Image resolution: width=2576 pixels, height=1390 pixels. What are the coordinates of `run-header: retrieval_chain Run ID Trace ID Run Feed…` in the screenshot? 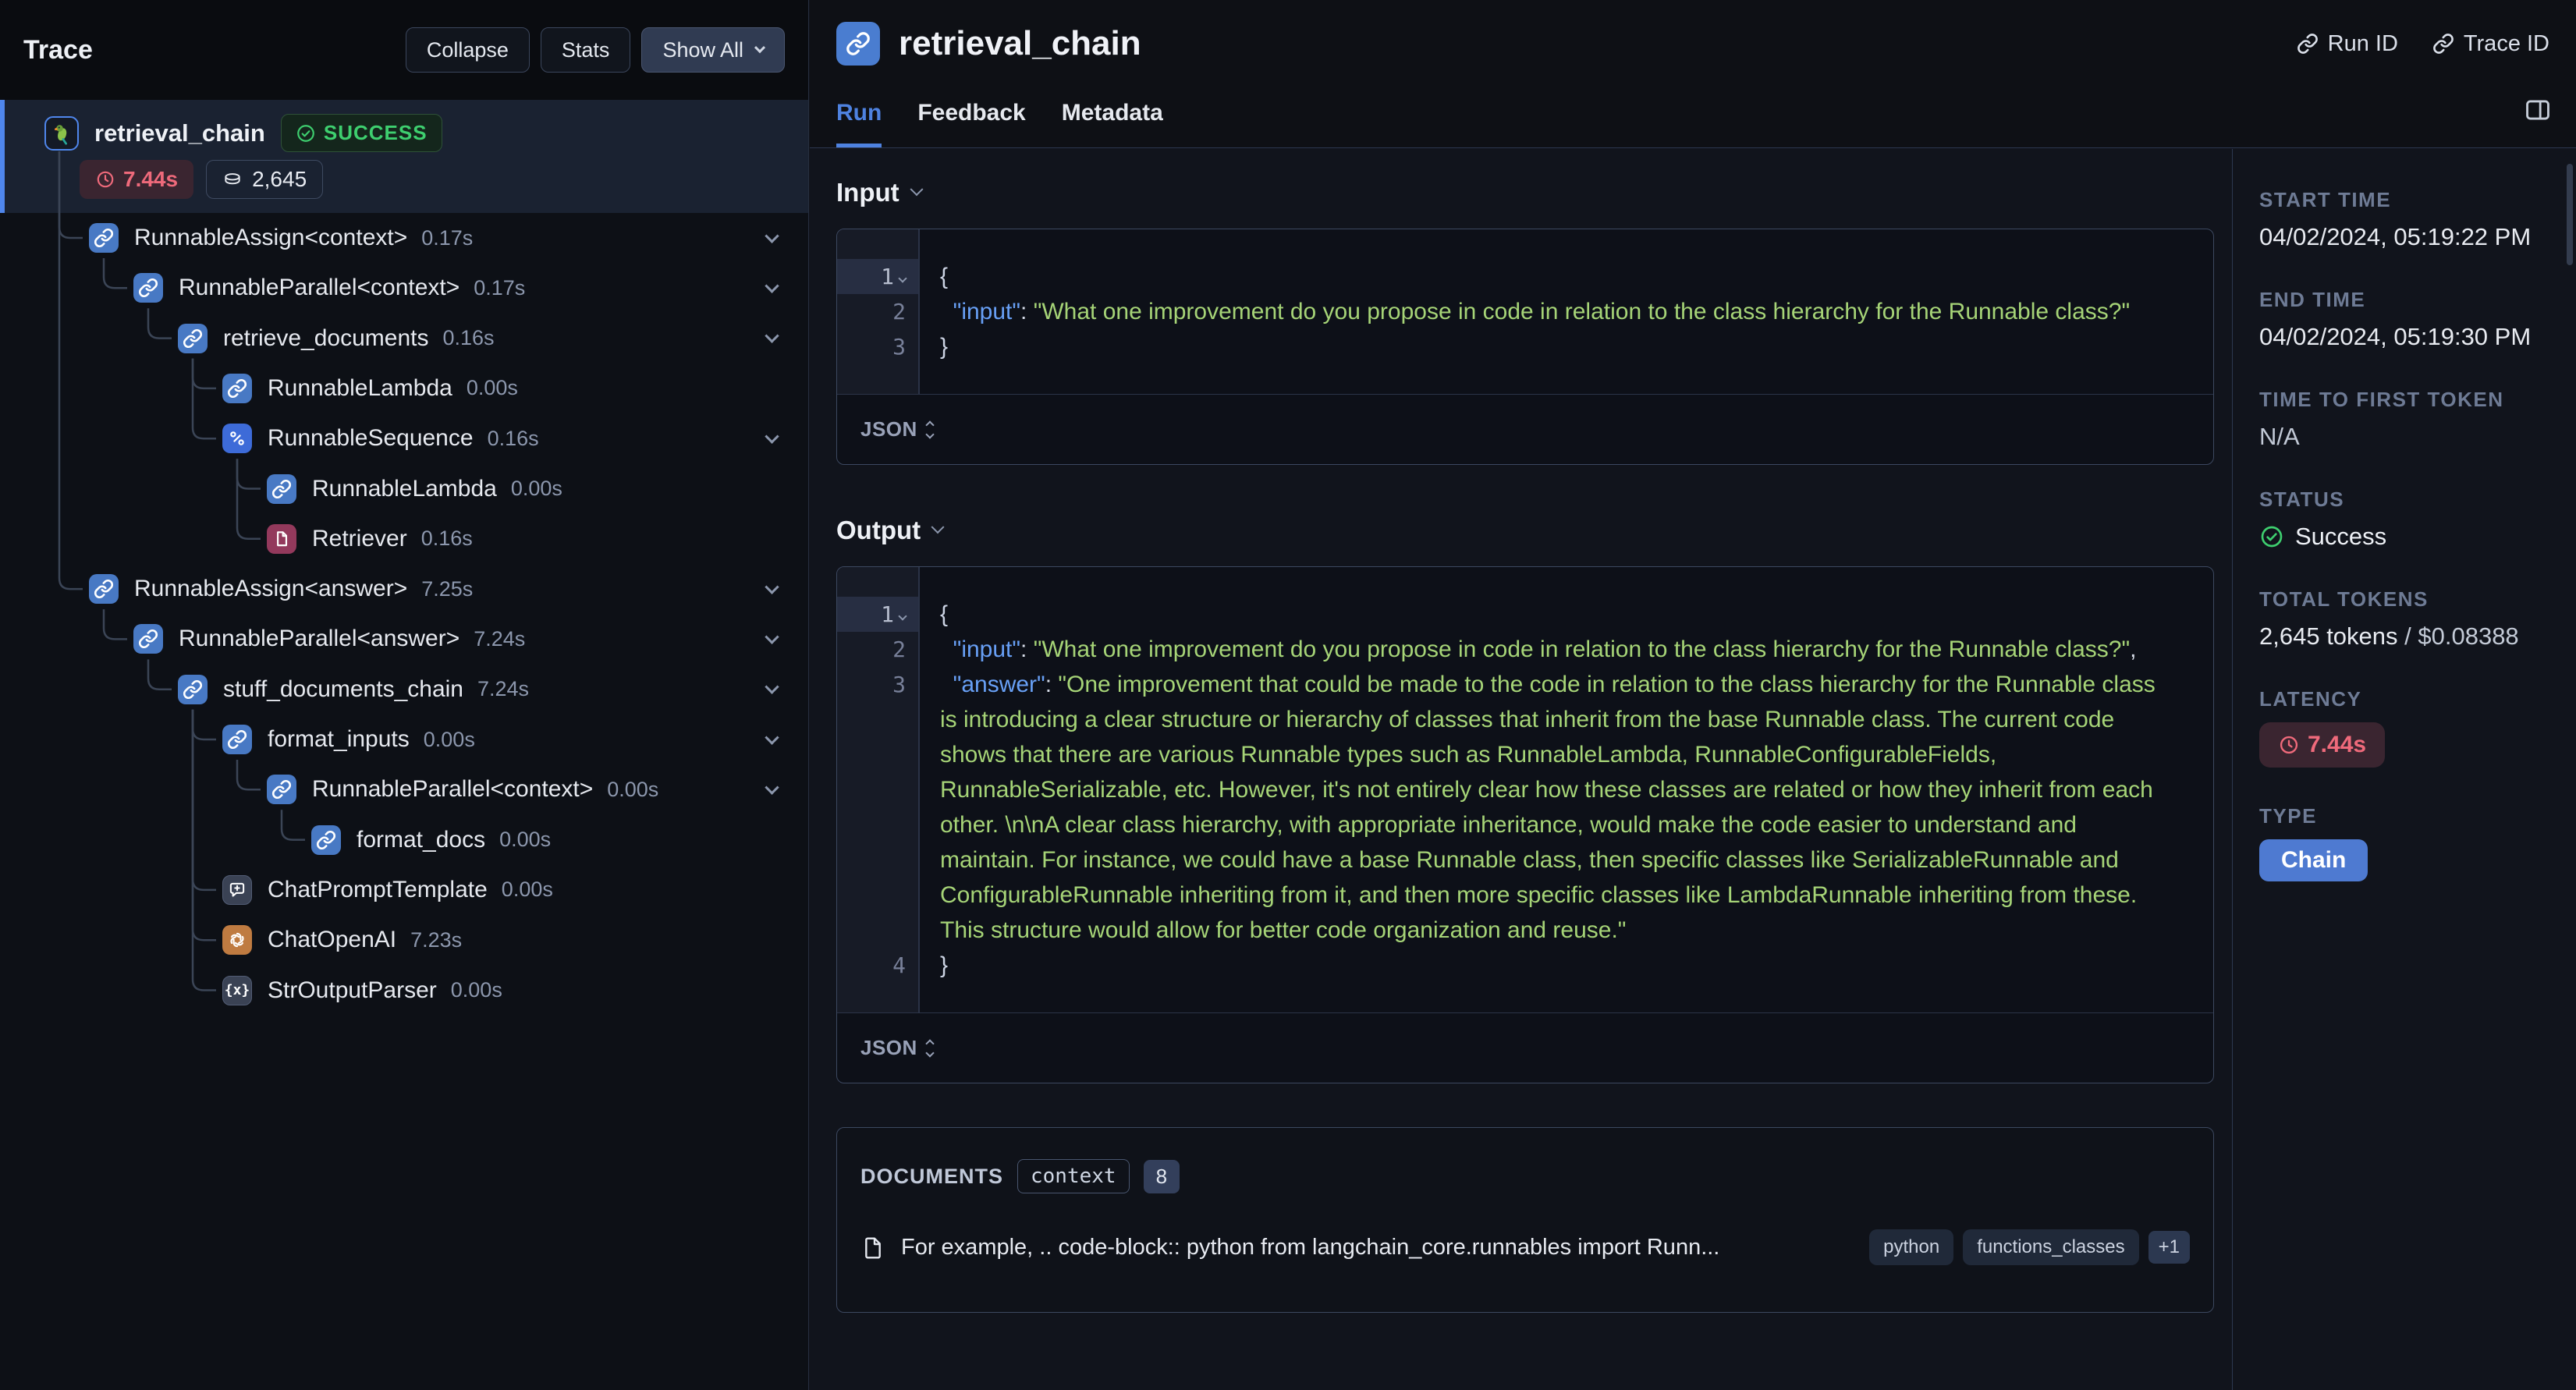 It's located at (1693, 74).